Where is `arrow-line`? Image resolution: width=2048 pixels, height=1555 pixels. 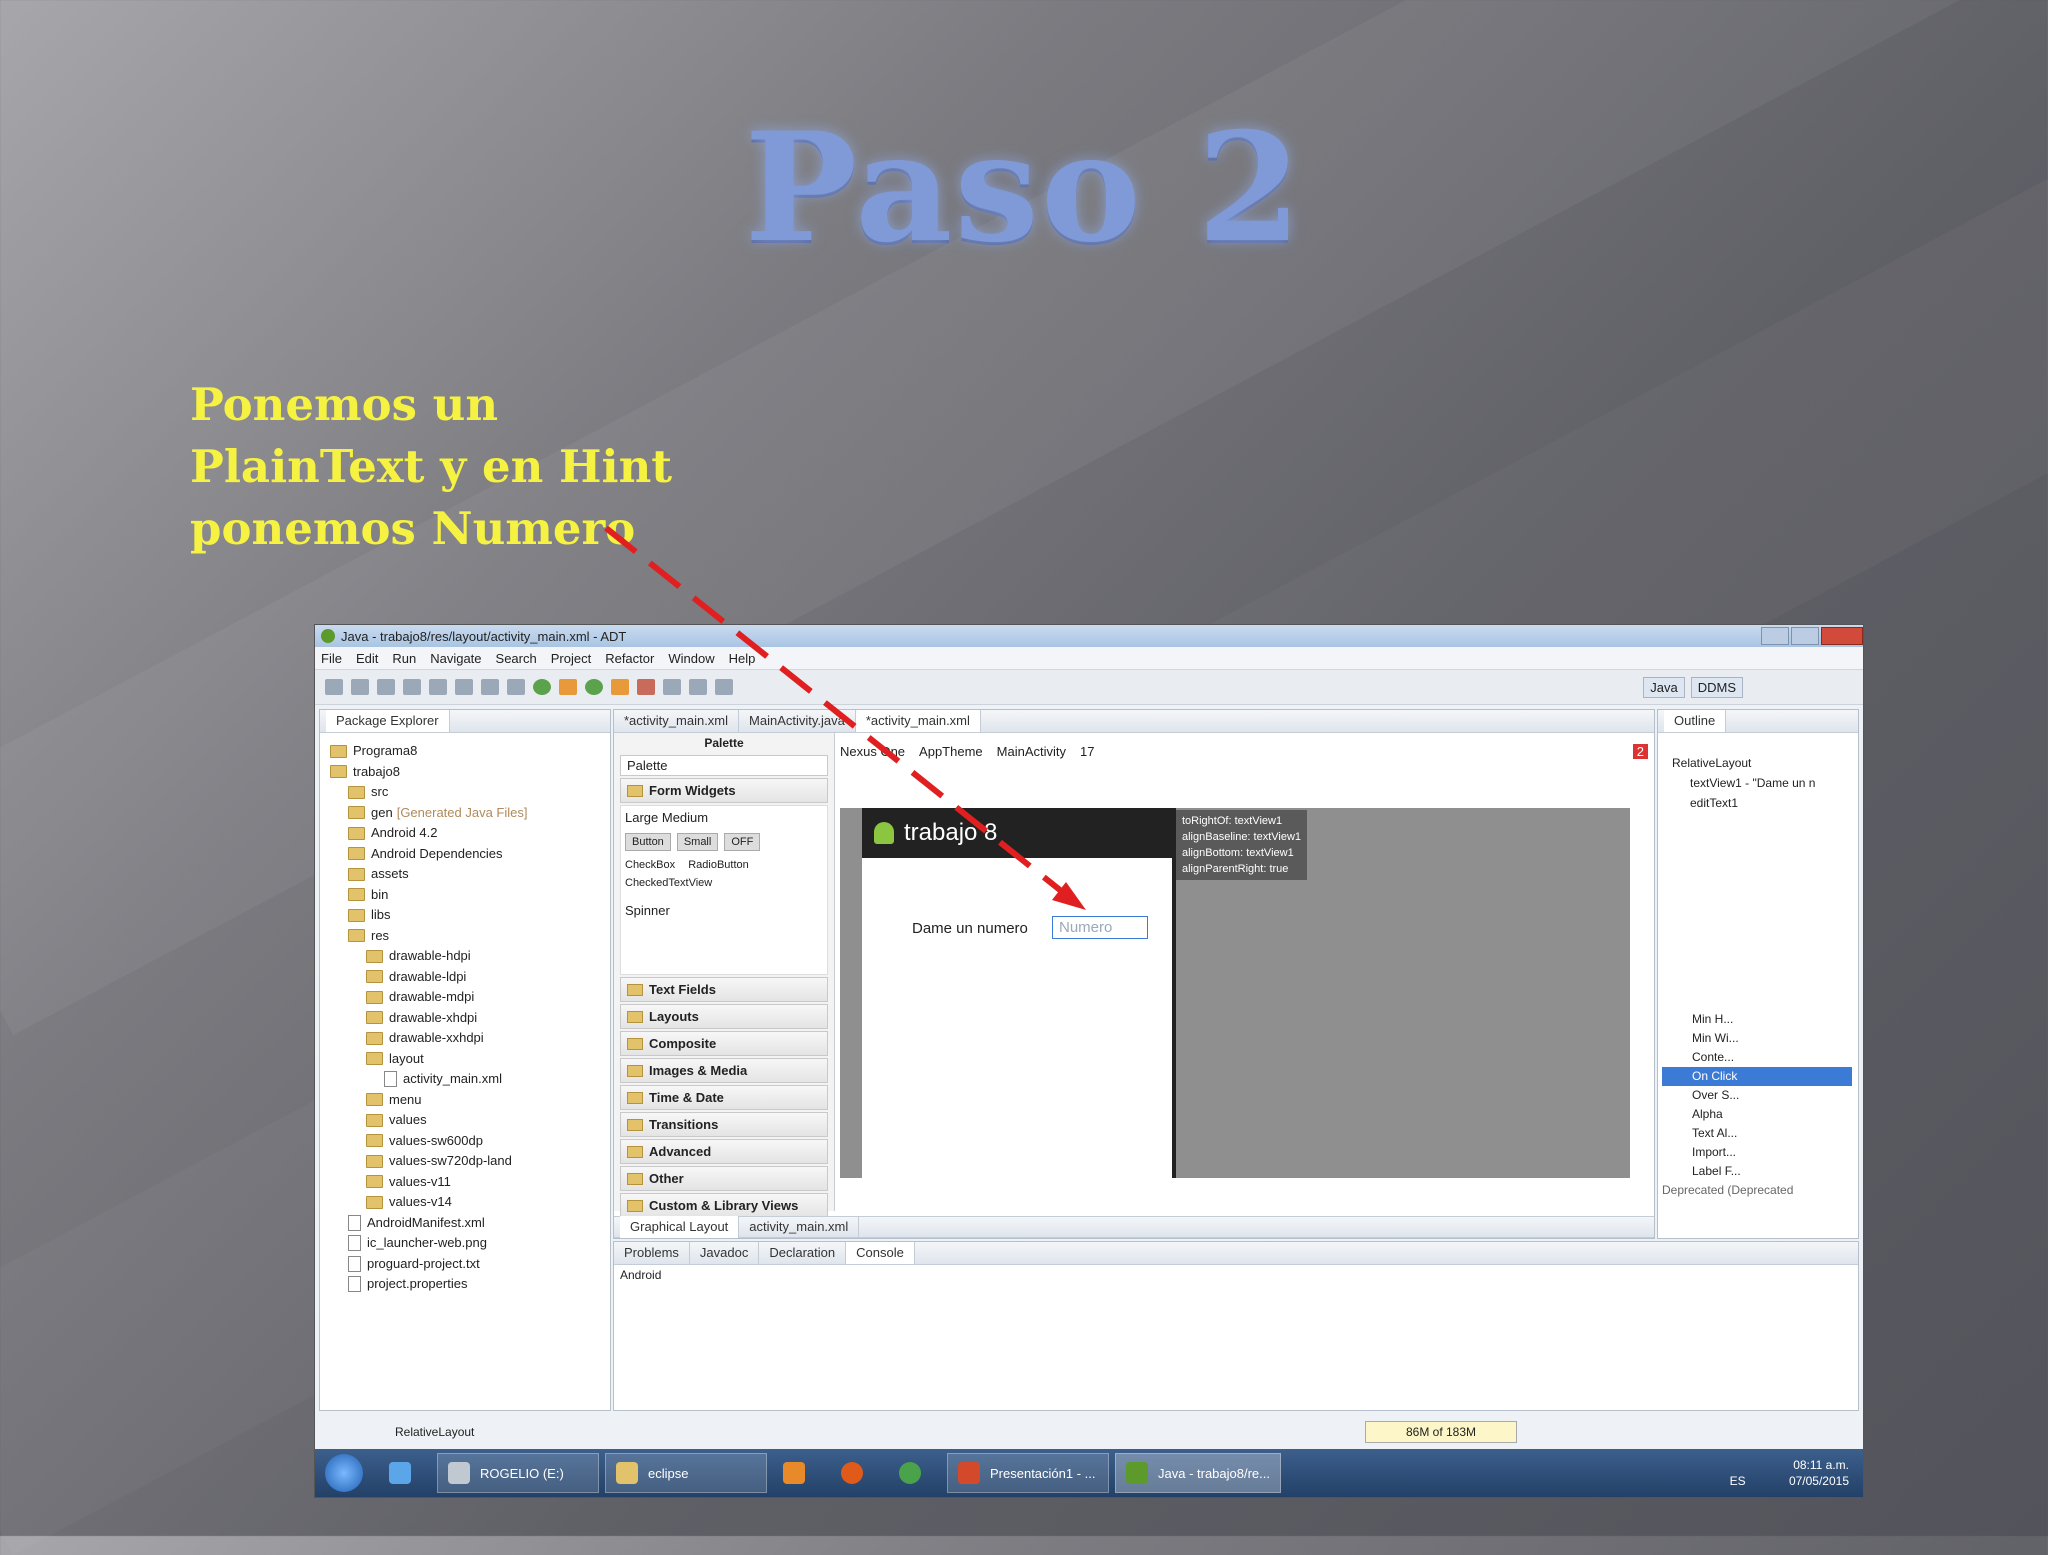
arrow-line is located at coordinates (838, 713).